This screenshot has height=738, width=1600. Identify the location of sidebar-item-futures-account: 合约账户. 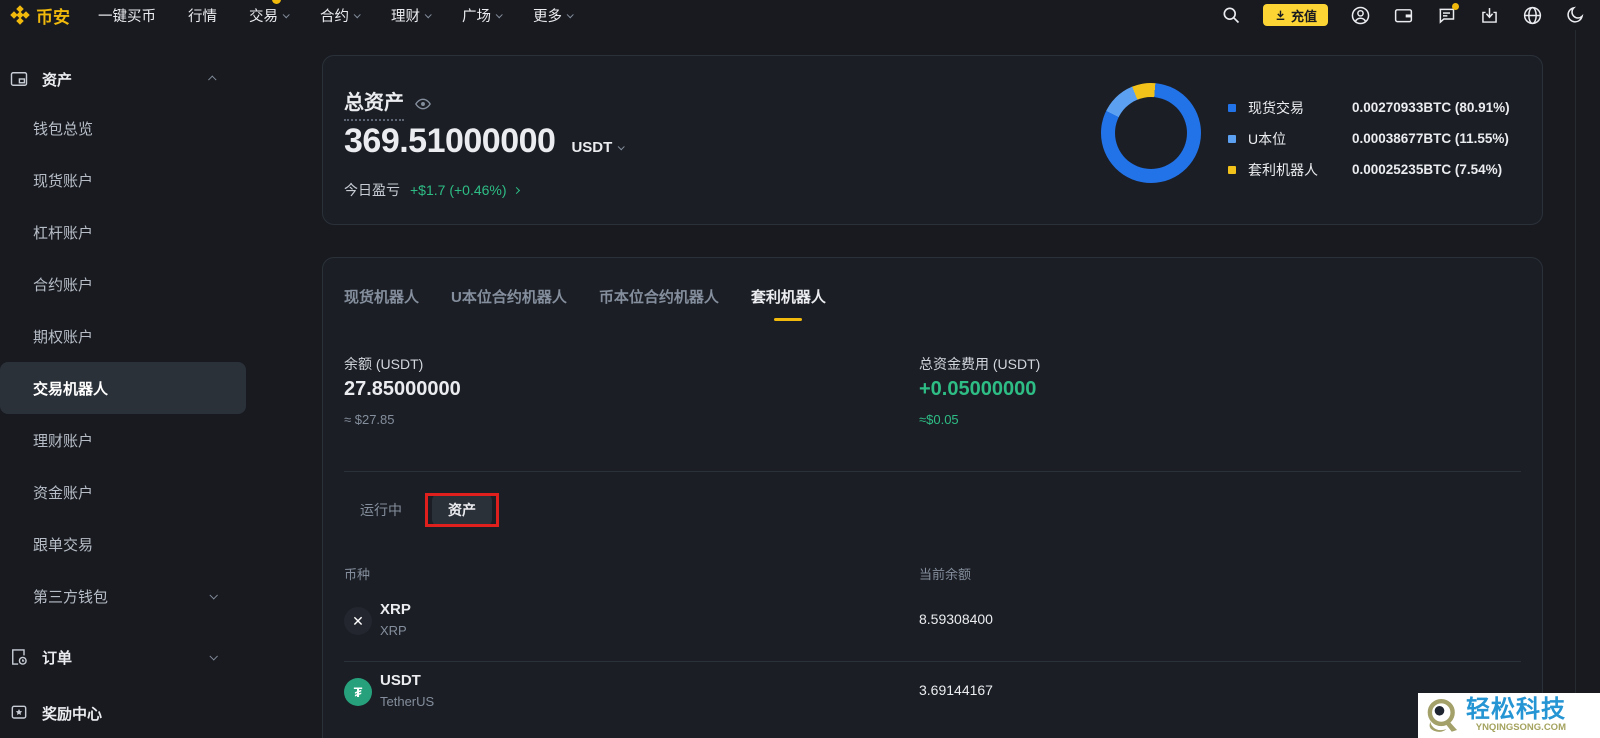
(123, 284).